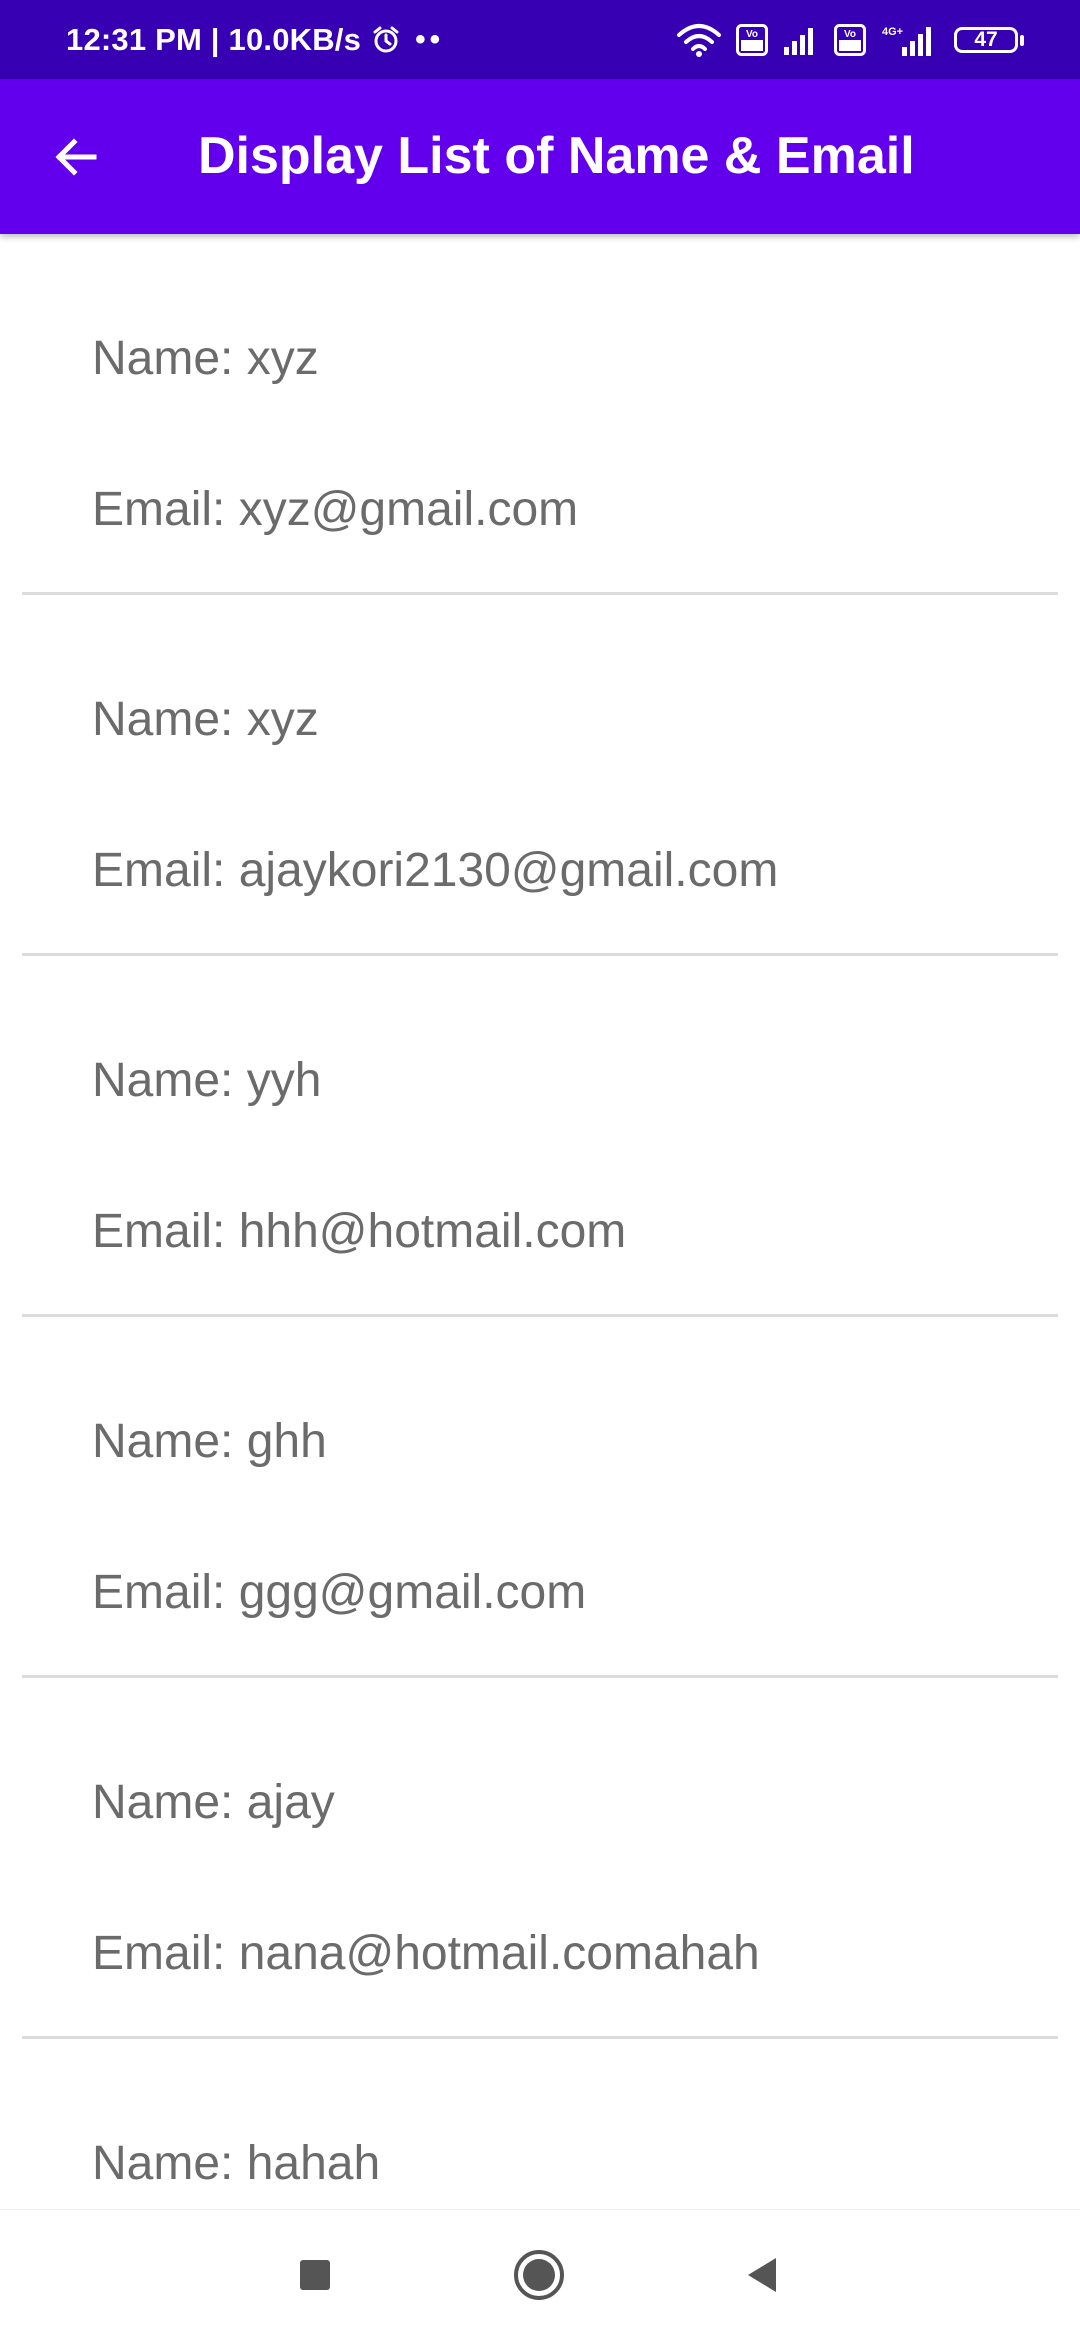  Describe the element at coordinates (214, 39) in the screenshot. I see `status-time-speed: 12:31 PM | 10.0KB/s` at that location.